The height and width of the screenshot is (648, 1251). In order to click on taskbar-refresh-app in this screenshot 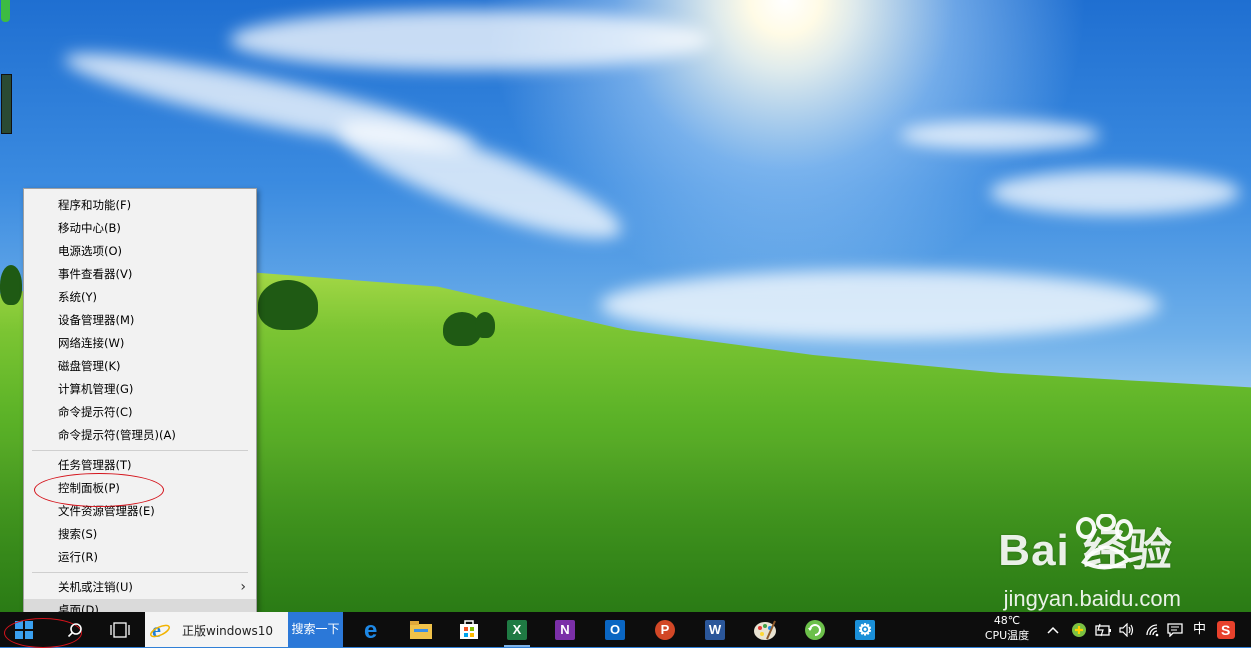, I will do `click(815, 629)`.